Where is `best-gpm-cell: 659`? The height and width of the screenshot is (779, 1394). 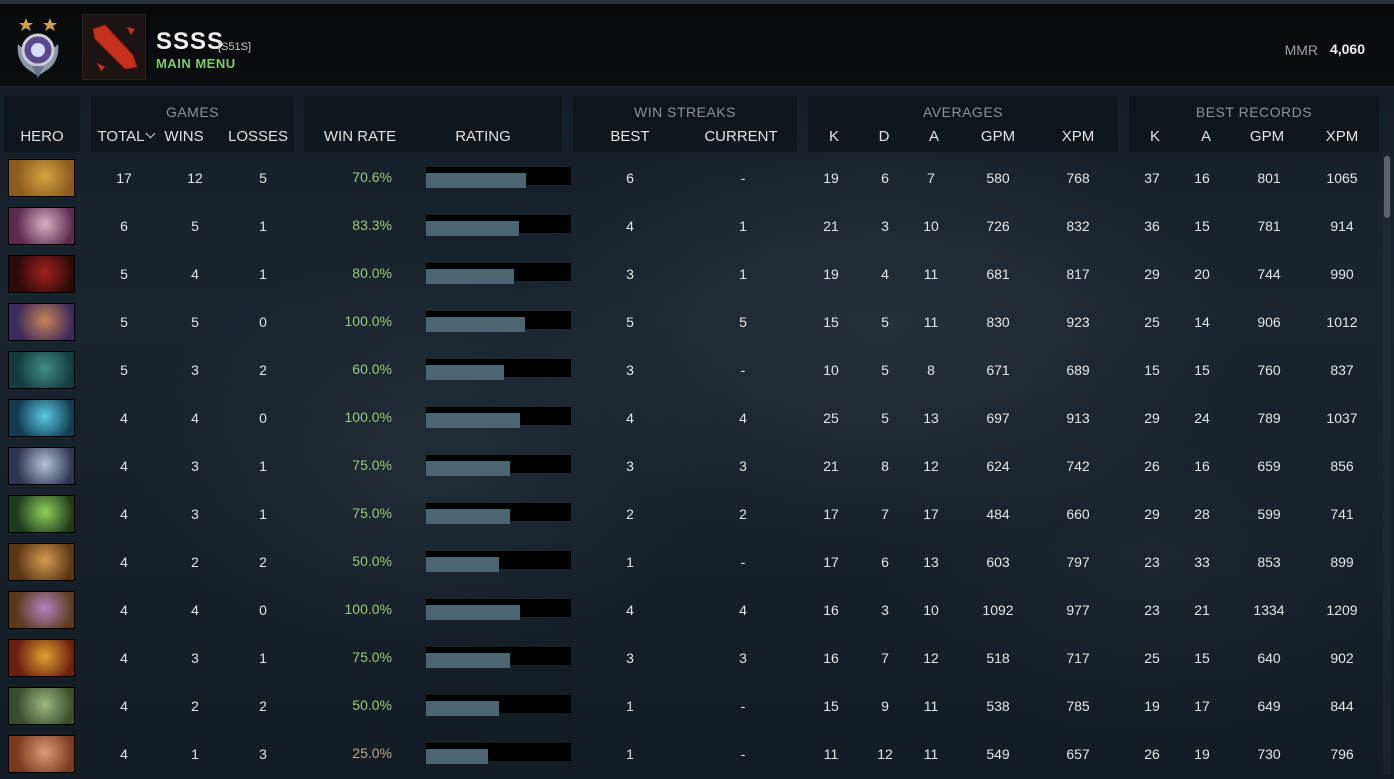 best-gpm-cell: 659 is located at coordinates (1269, 466).